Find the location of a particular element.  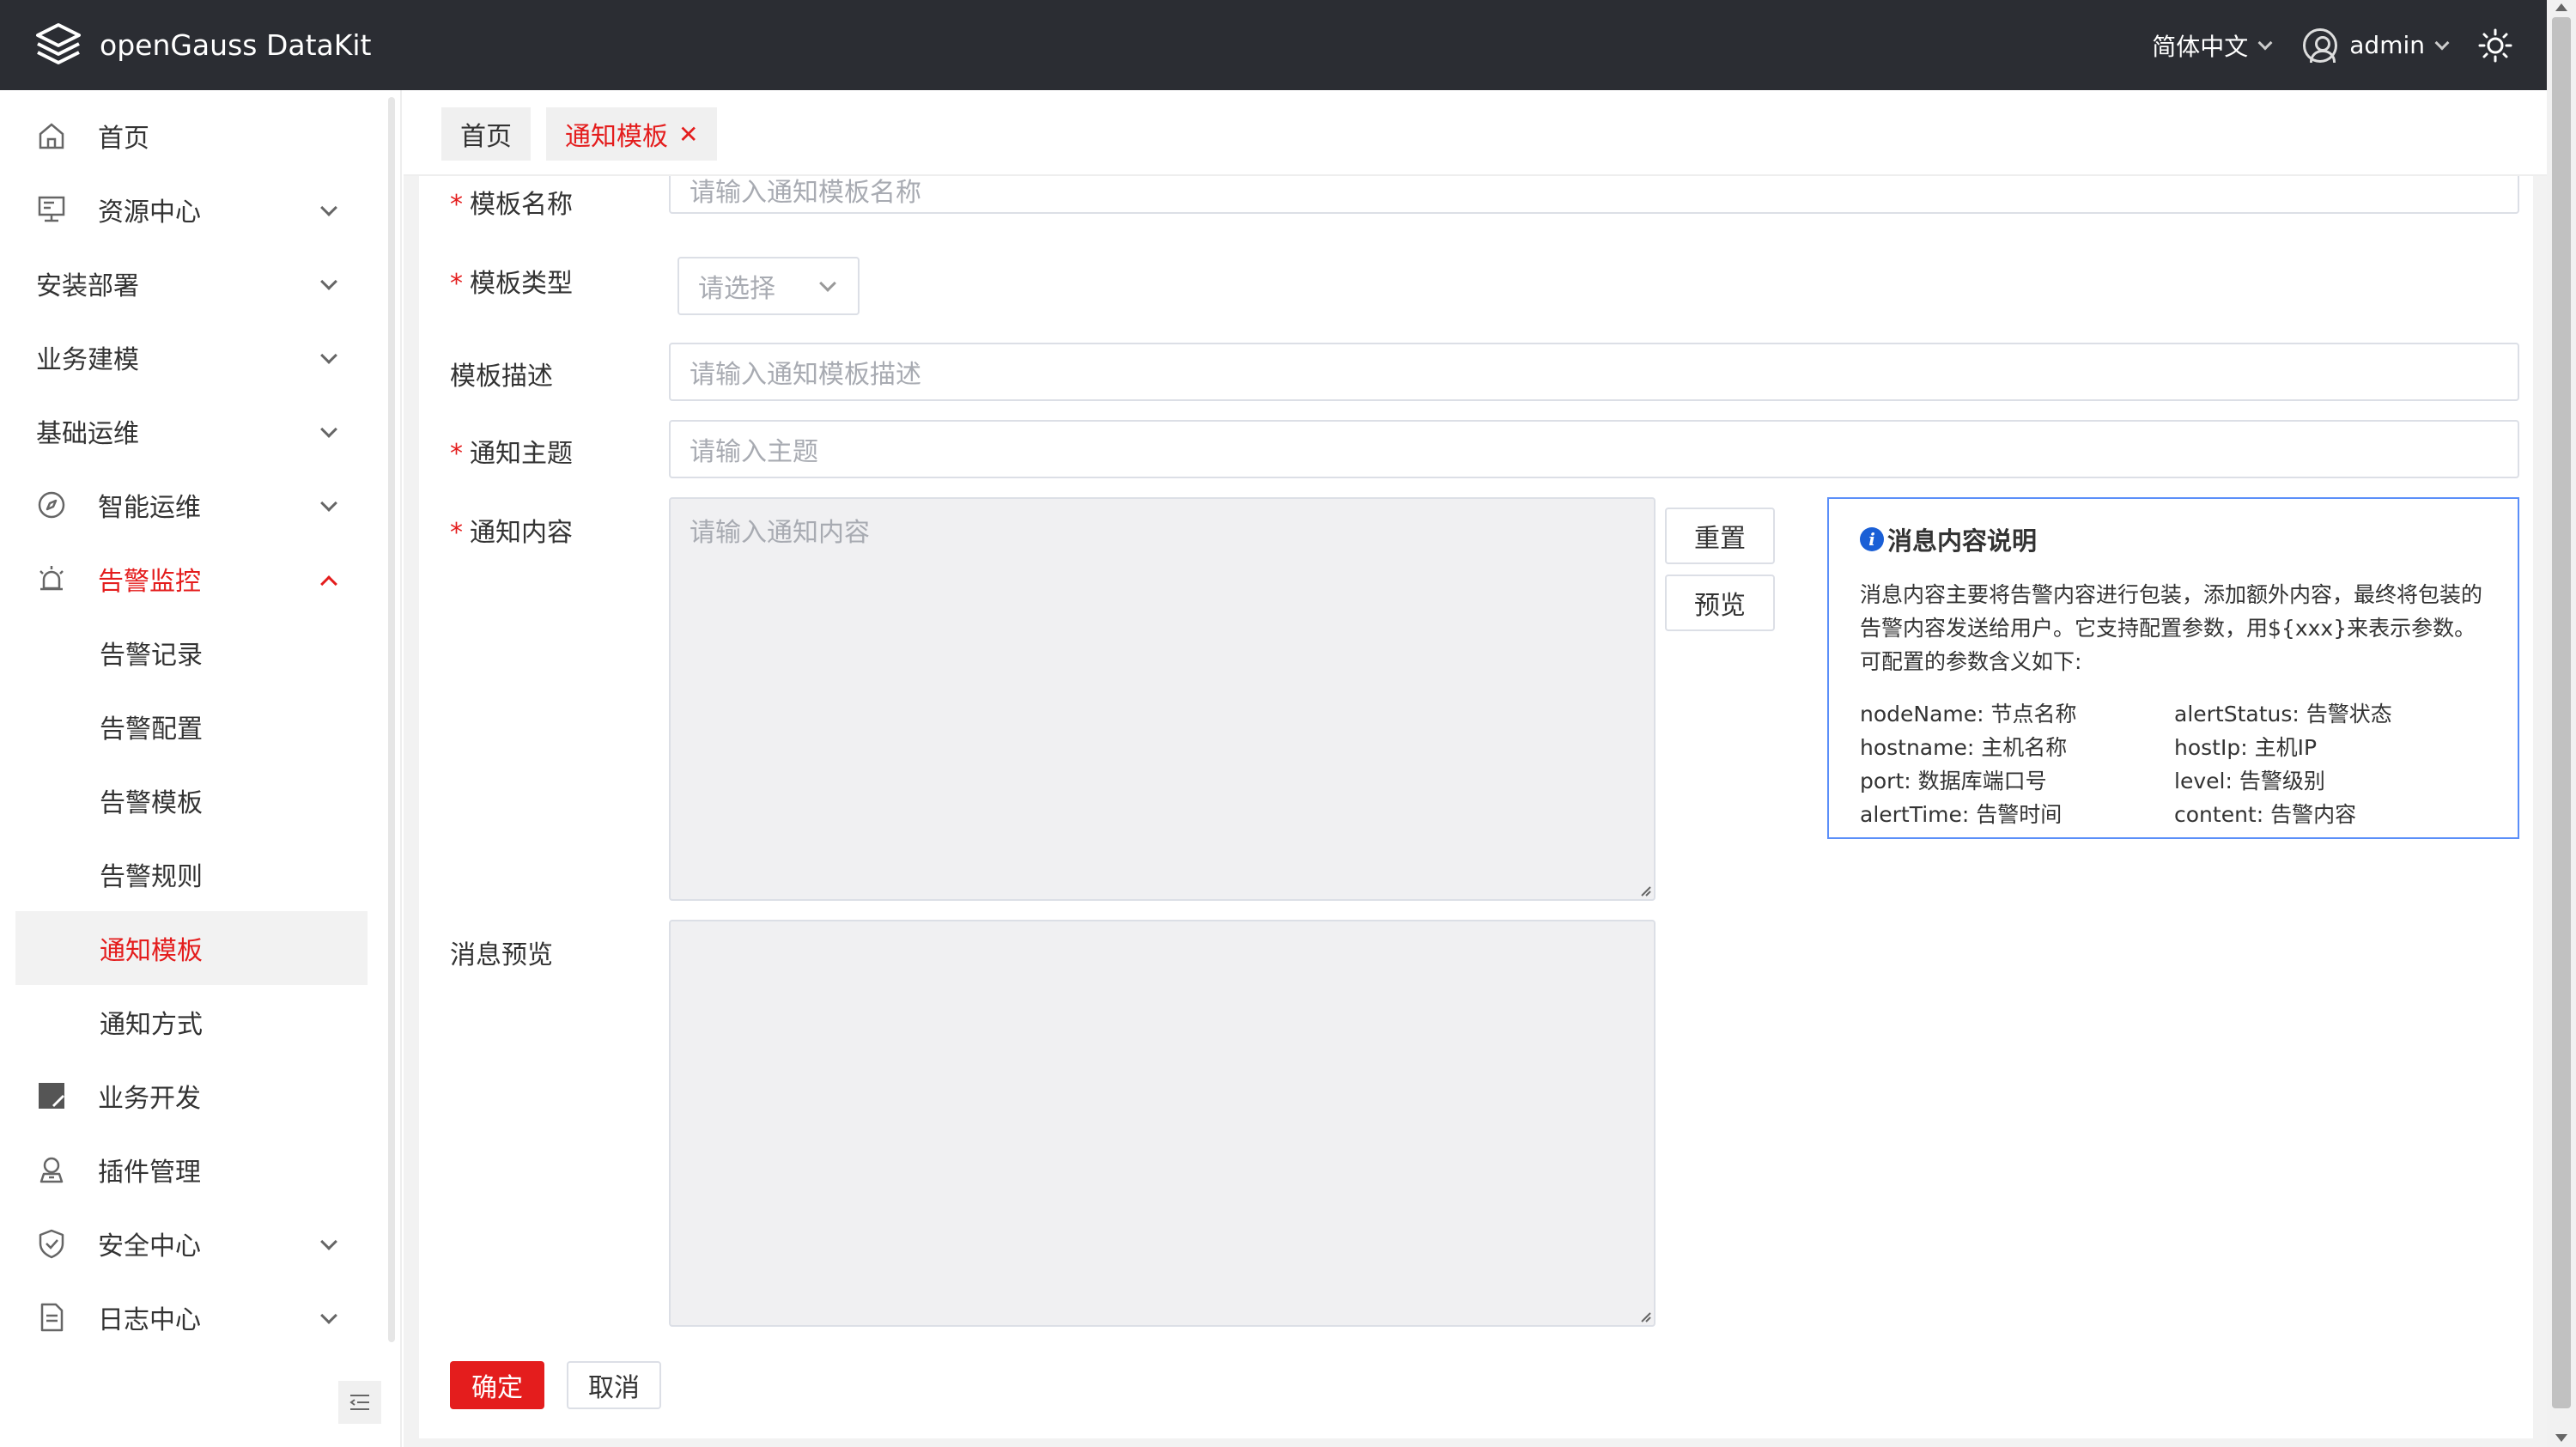

alarm-icon is located at coordinates (52, 579).